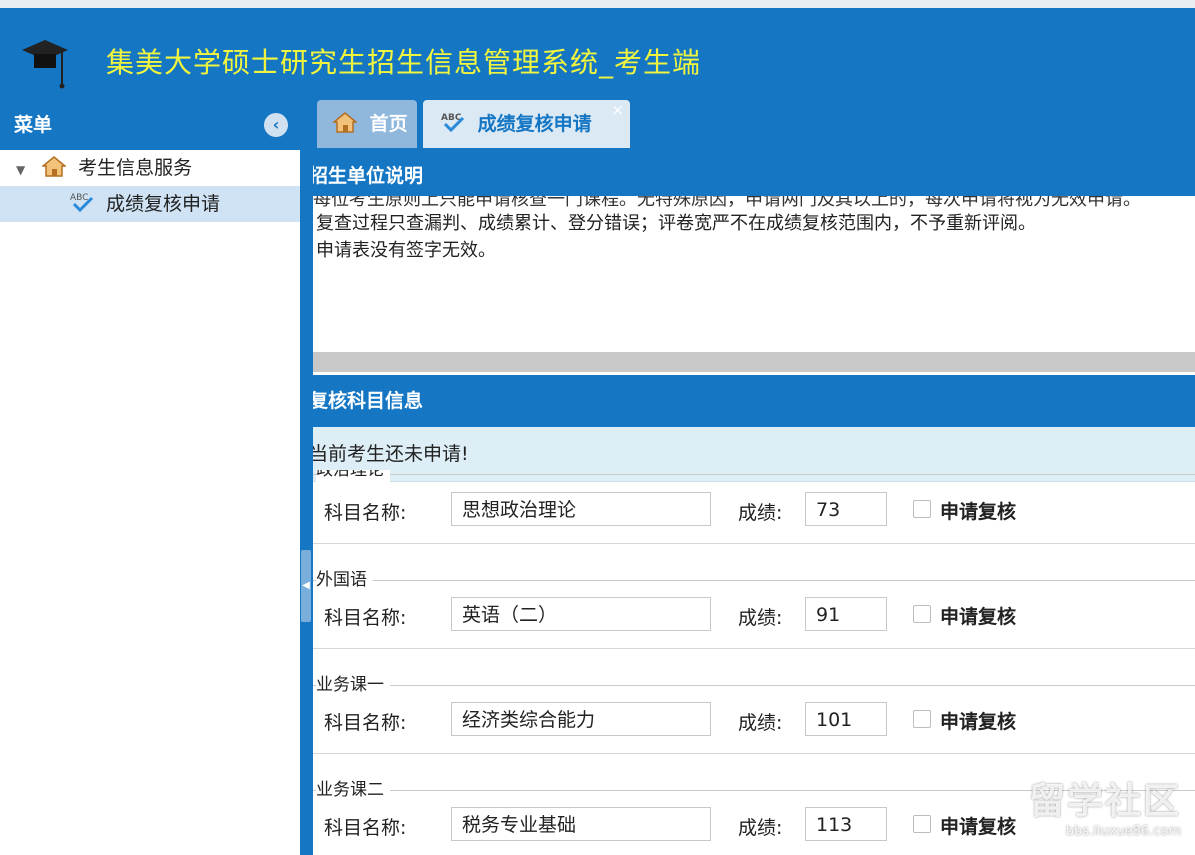 The width and height of the screenshot is (1195, 855). What do you see at coordinates (581, 614) in the screenshot?
I see `subject-name-field: 英语（二）` at bounding box center [581, 614].